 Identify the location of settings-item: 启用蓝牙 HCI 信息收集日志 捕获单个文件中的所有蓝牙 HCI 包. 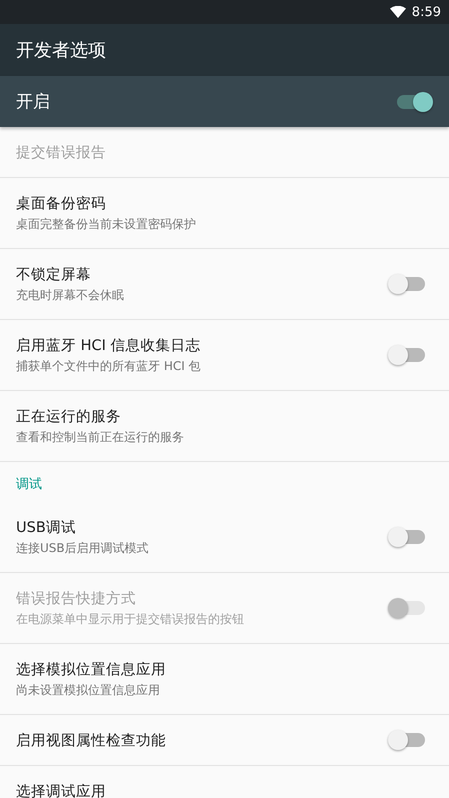
(224, 355).